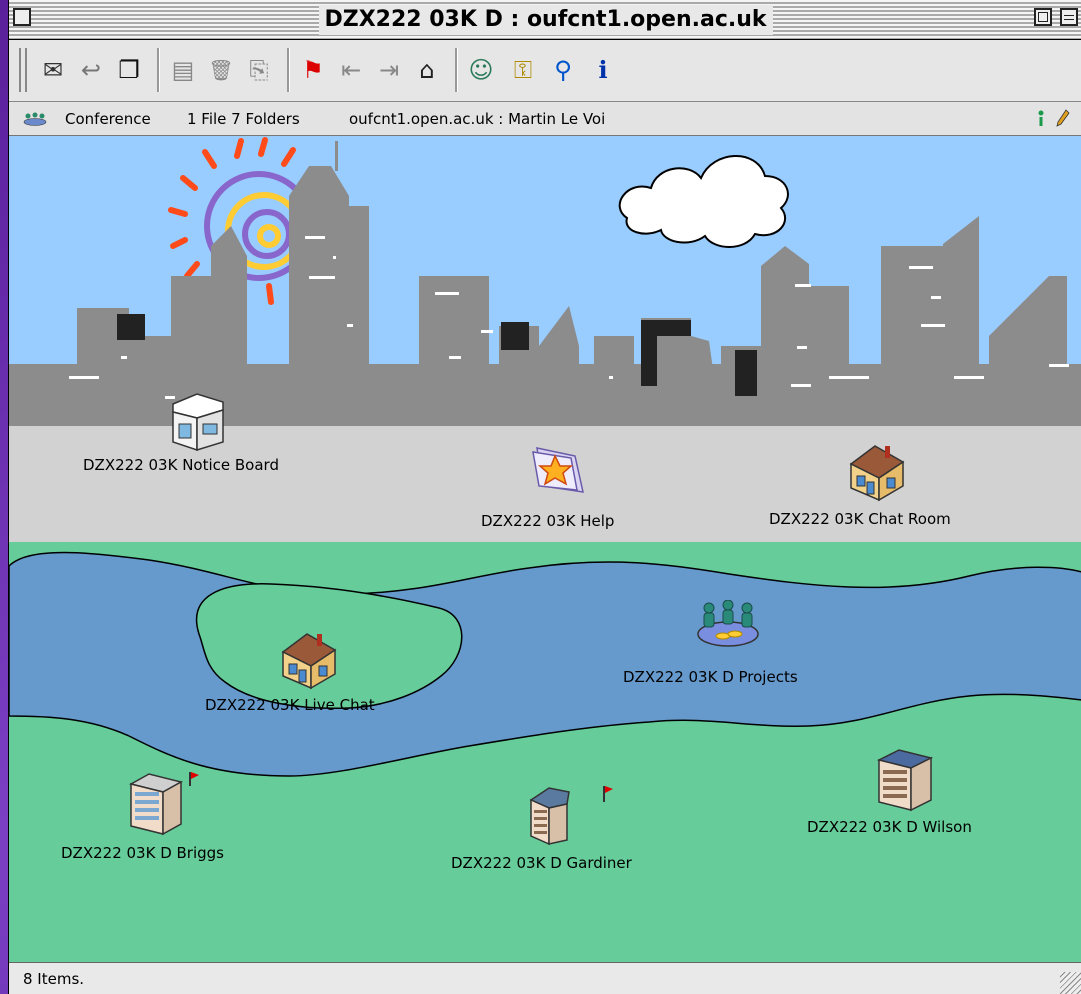 Image resolution: width=1081 pixels, height=994 pixels. Describe the element at coordinates (290, 705) in the screenshot. I see `item-label: DZX222 03K Live Chat` at that location.